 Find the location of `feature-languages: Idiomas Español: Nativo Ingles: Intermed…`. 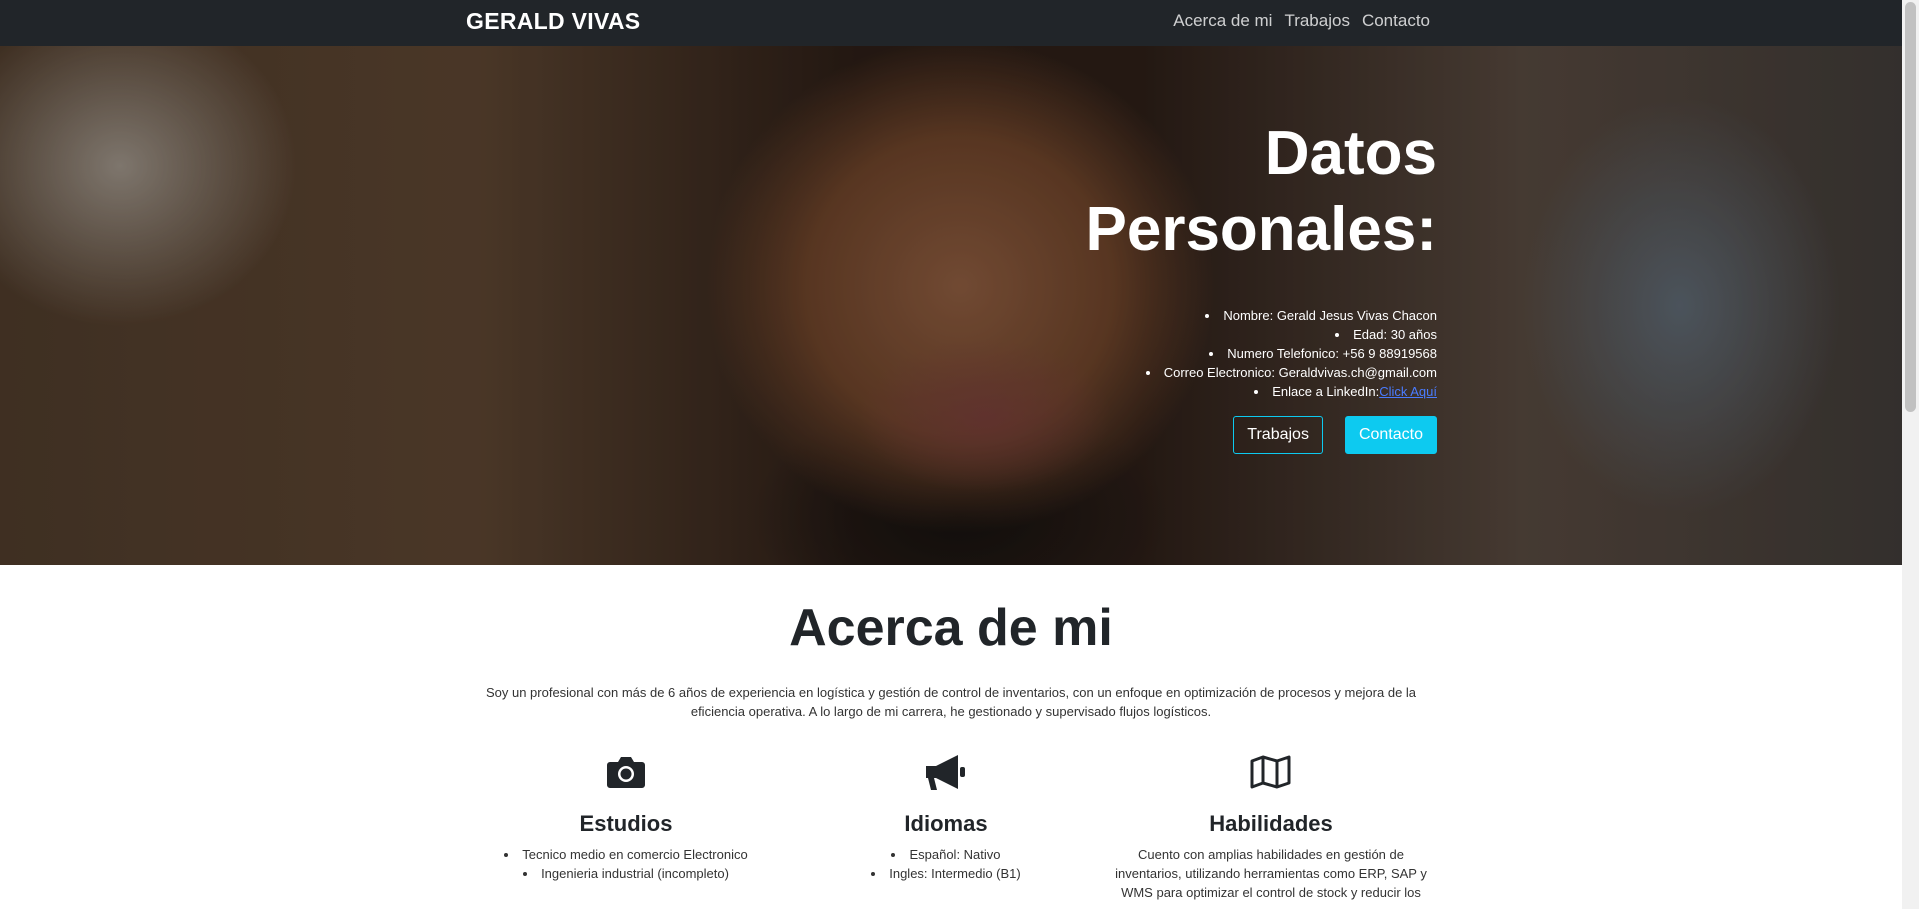

feature-languages: Idiomas Español: Nativo Ingles: Intermed… is located at coordinates (946, 826).